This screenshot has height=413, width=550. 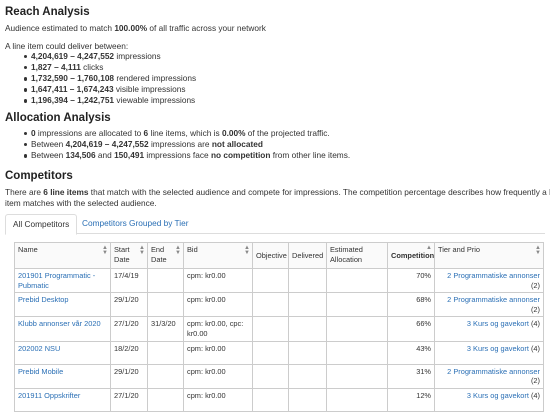 What do you see at coordinates (62, 305) in the screenshot?
I see `line-item-link: Prebid Desktop` at bounding box center [62, 305].